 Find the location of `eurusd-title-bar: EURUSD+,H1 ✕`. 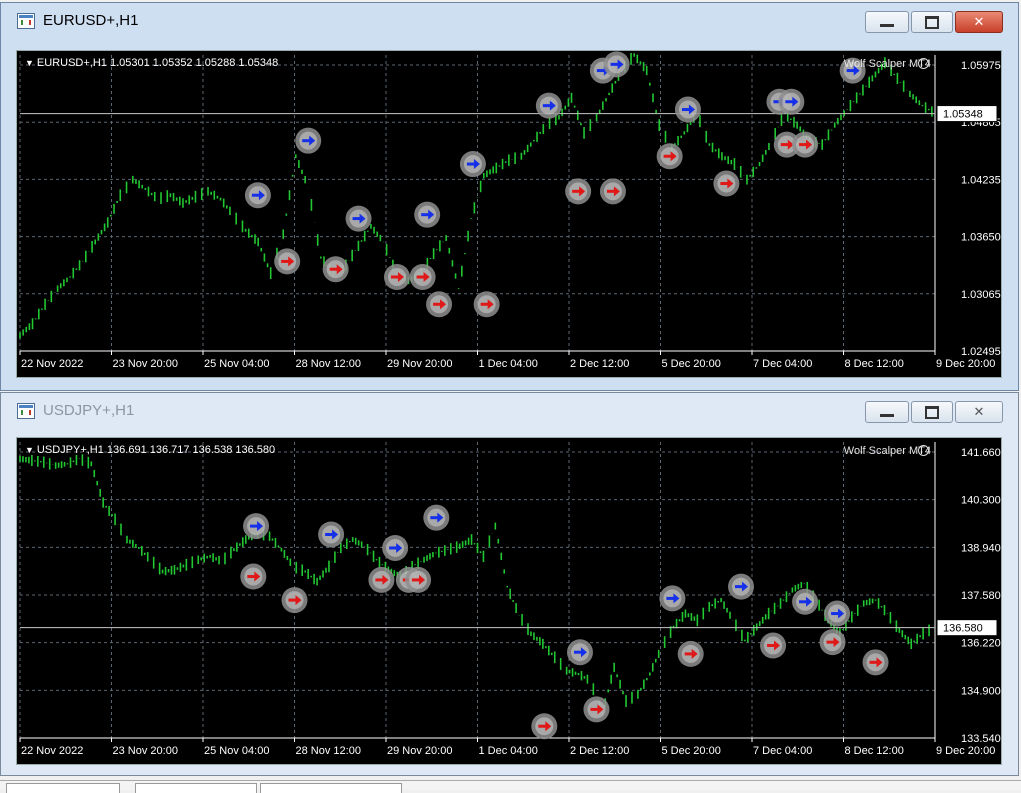

eurusd-title-bar: EURUSD+,H1 ✕ is located at coordinates (509, 22).